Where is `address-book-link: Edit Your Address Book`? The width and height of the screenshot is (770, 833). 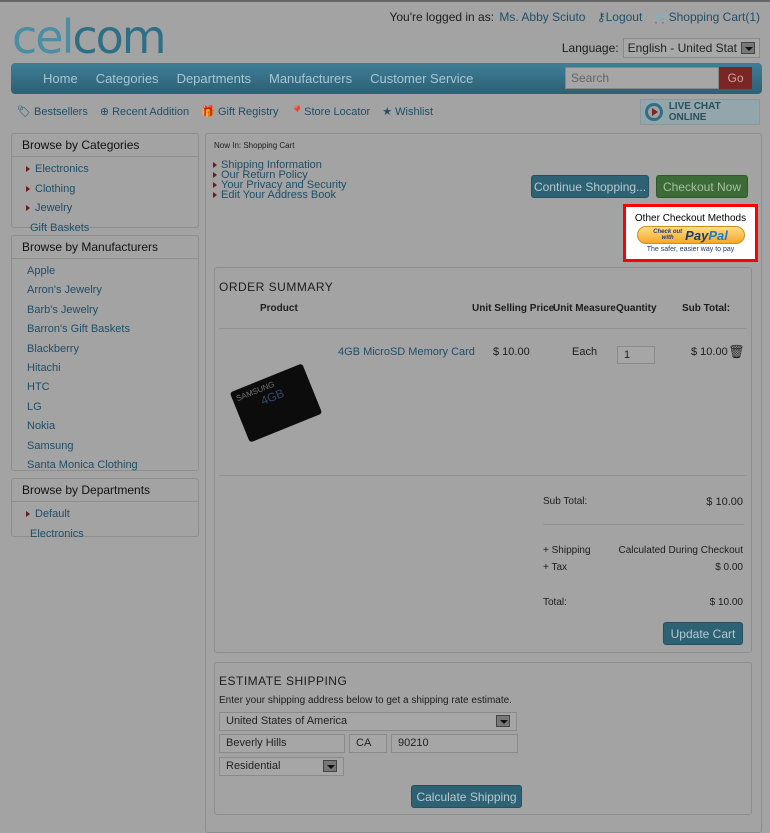 address-book-link: Edit Your Address Book is located at coordinates (280, 195).